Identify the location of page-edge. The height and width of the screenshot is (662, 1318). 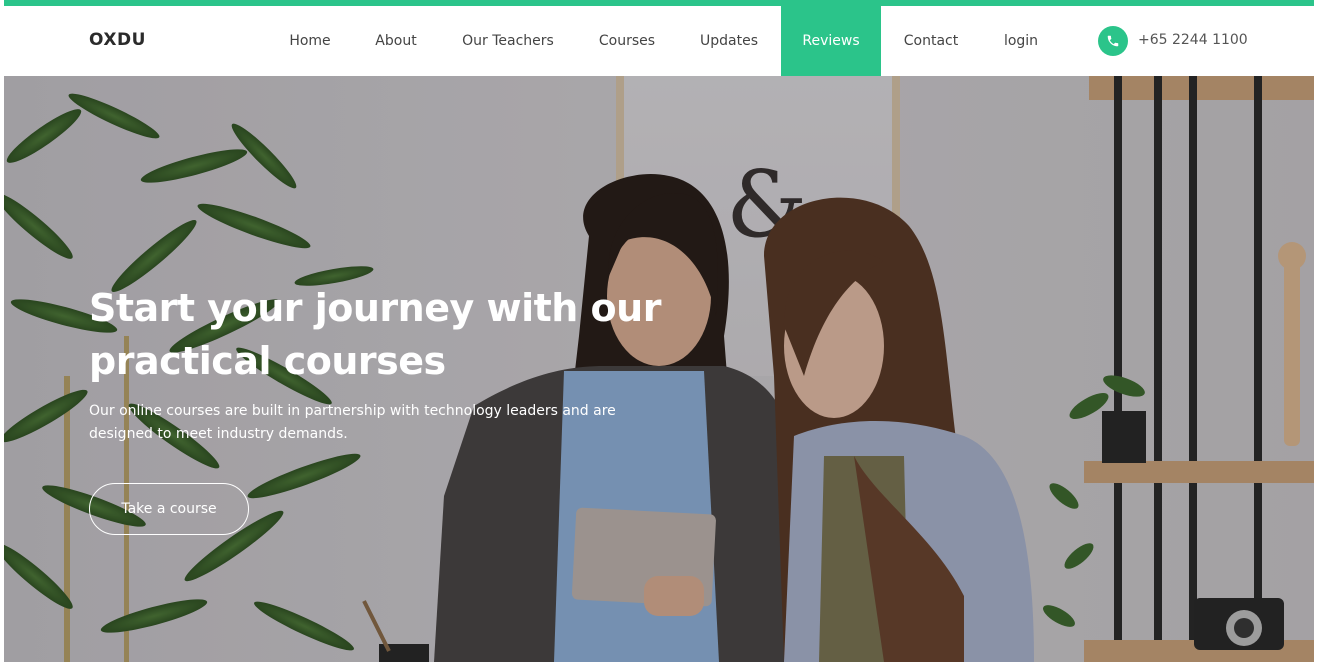
(1316, 331).